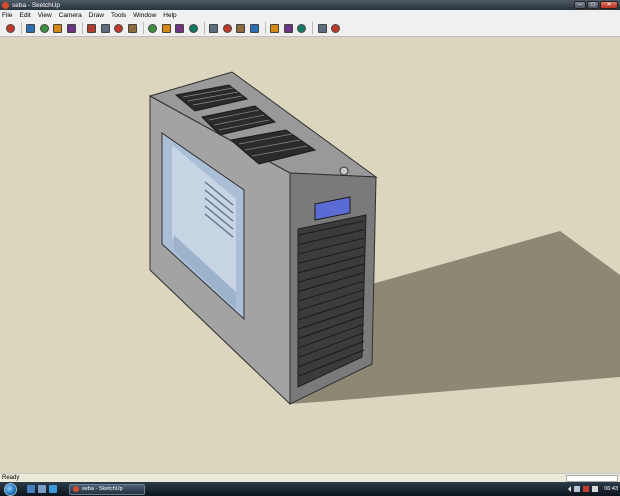 Image resolution: width=620 pixels, height=496 pixels. What do you see at coordinates (118, 15) in the screenshot?
I see `menu-tools: Tools` at bounding box center [118, 15].